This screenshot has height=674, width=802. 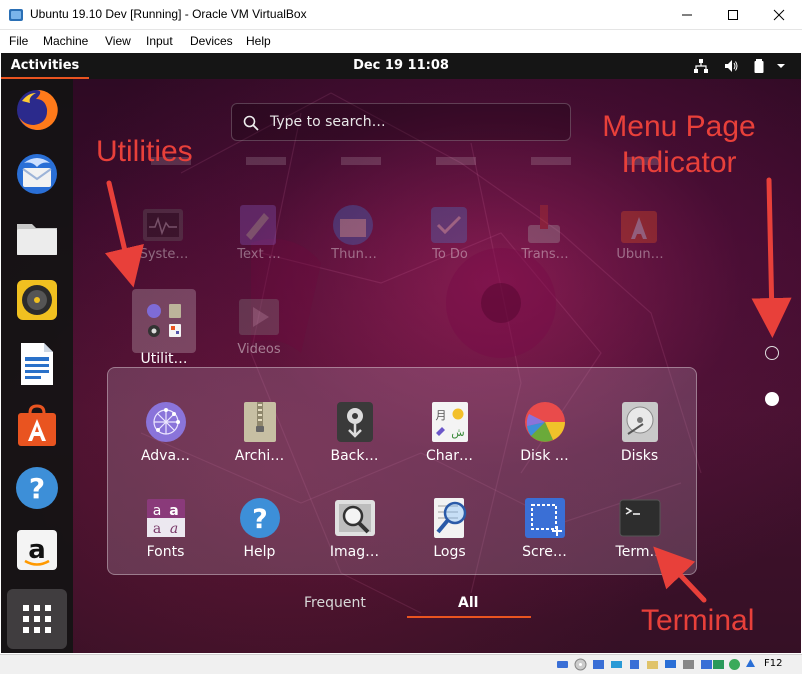 What do you see at coordinates (544, 518) in the screenshot?
I see `screenshot-icon` at bounding box center [544, 518].